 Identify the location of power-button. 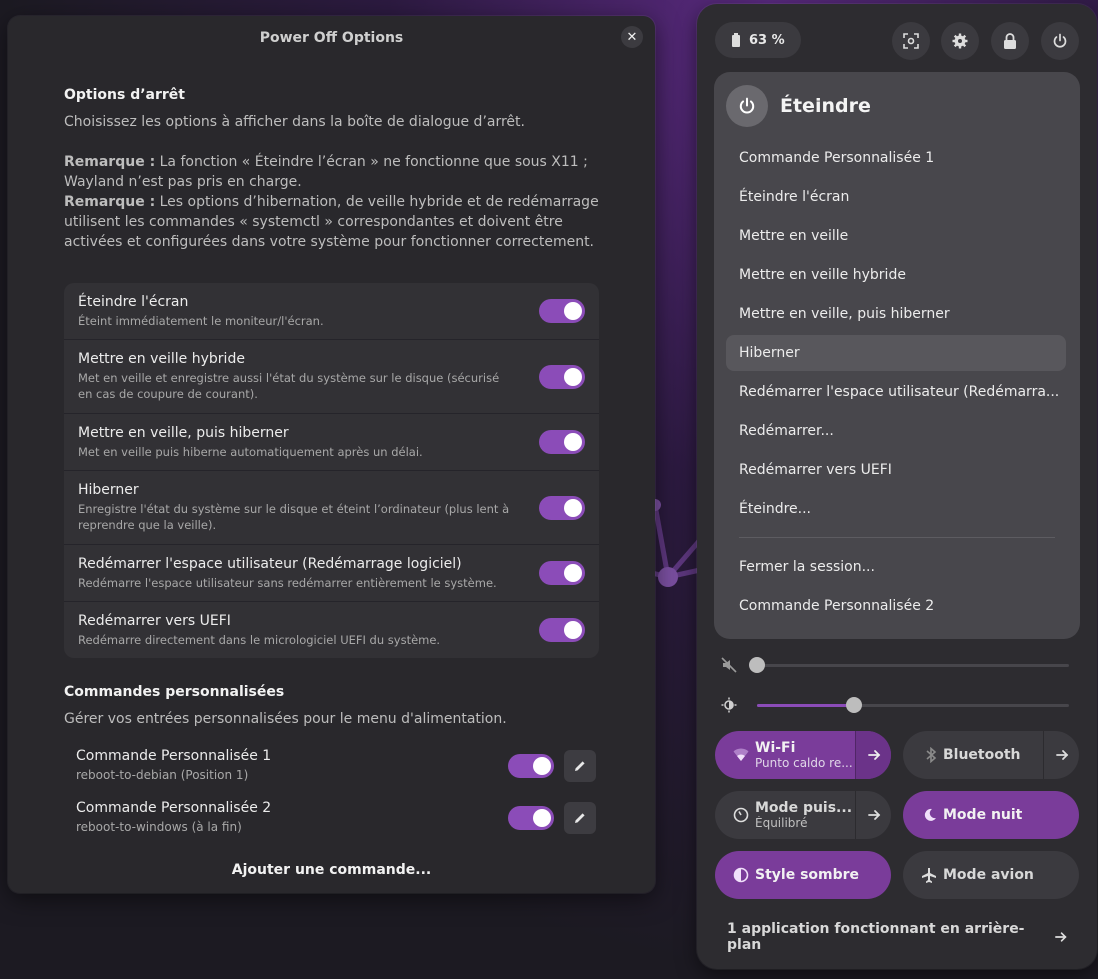
(1060, 41).